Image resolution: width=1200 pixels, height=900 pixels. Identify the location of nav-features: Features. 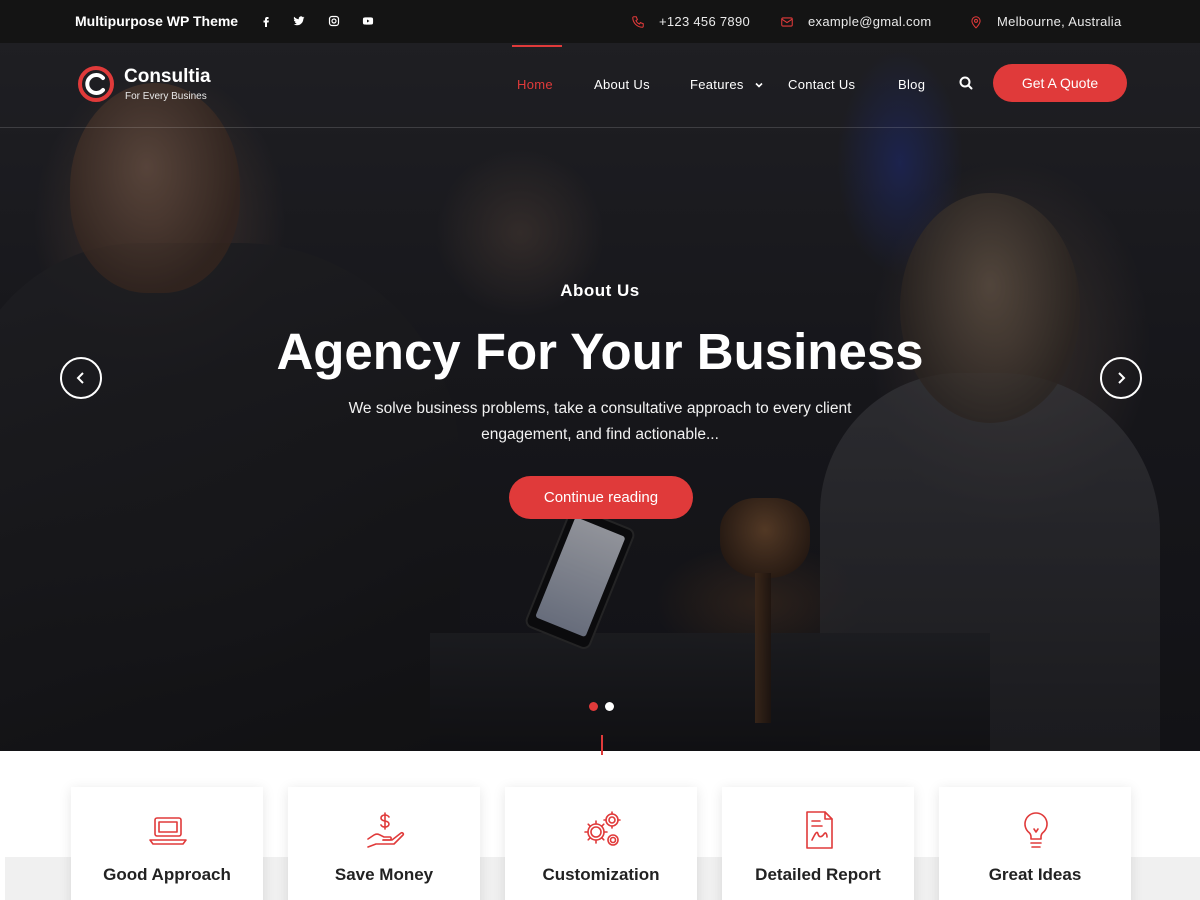
(717, 84).